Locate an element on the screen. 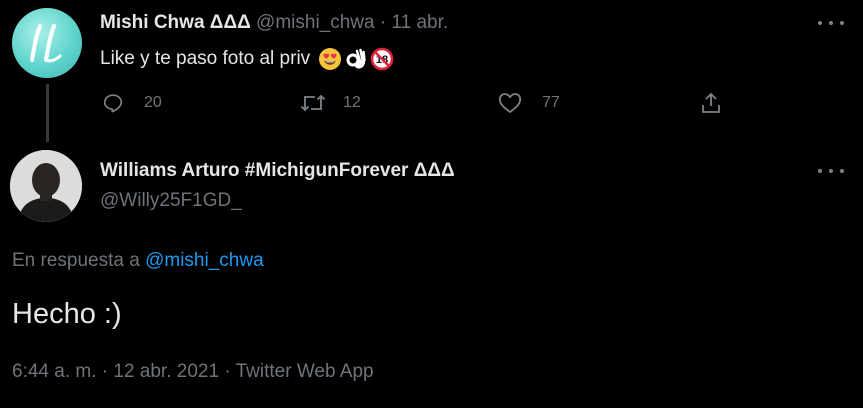 The width and height of the screenshot is (863, 408). avatar-photo-icon is located at coordinates (46, 186).